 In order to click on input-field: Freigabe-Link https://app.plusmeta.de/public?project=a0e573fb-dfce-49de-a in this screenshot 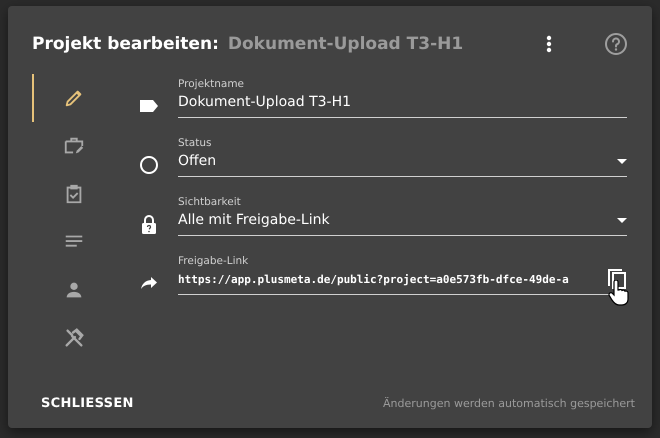, I will do `click(402, 275)`.